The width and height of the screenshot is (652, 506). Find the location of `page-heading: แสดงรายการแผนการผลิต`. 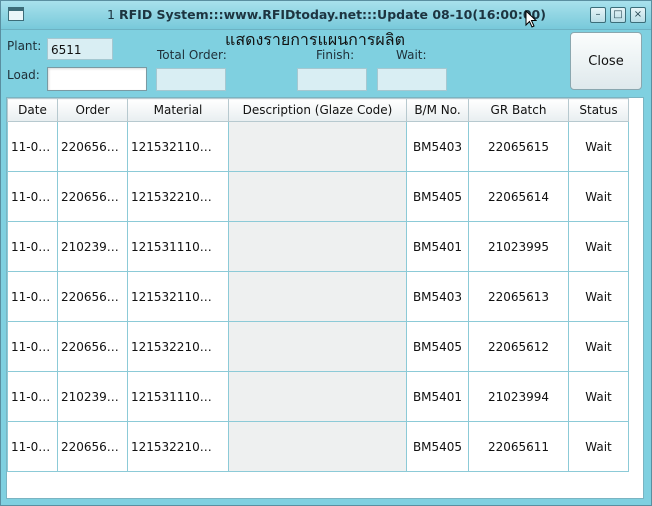

page-heading: แสดงรายการแผนการผลิต is located at coordinates (315, 39).